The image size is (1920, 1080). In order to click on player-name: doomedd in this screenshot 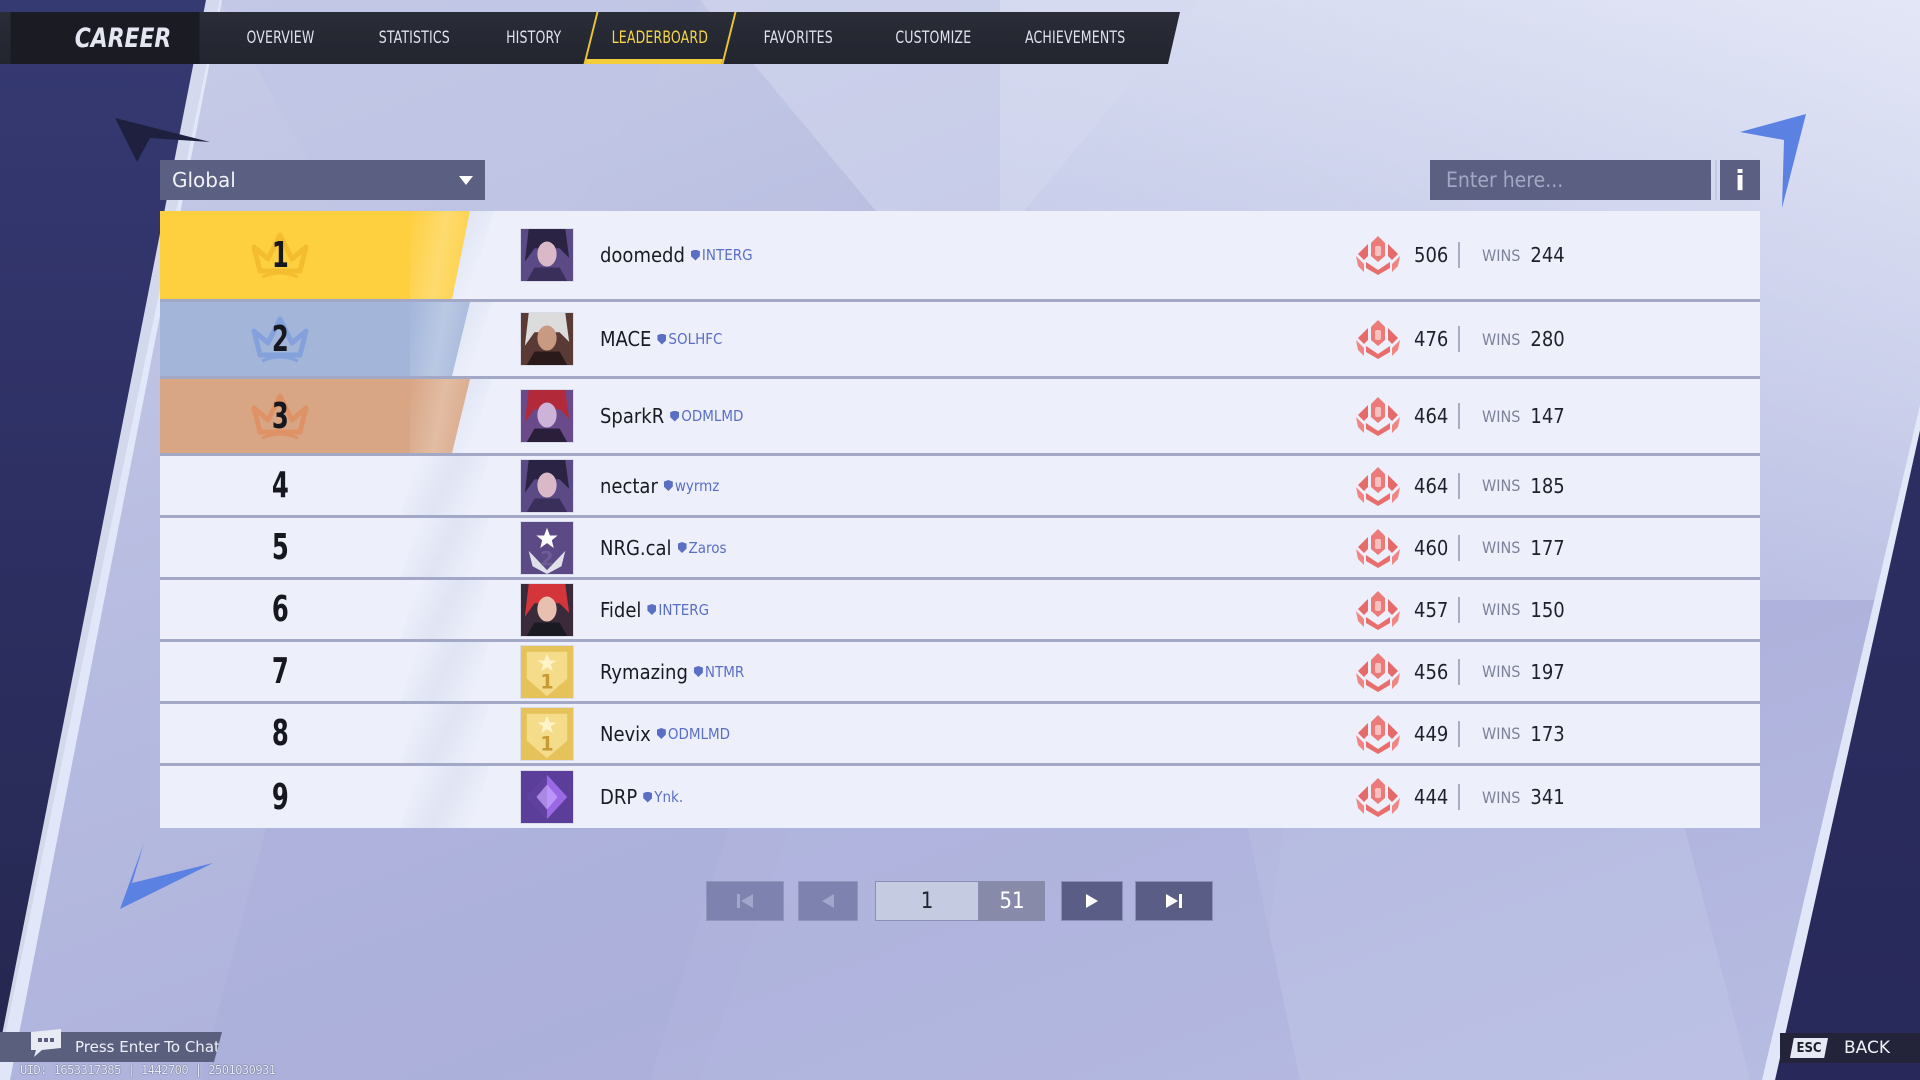, I will do `click(642, 255)`.